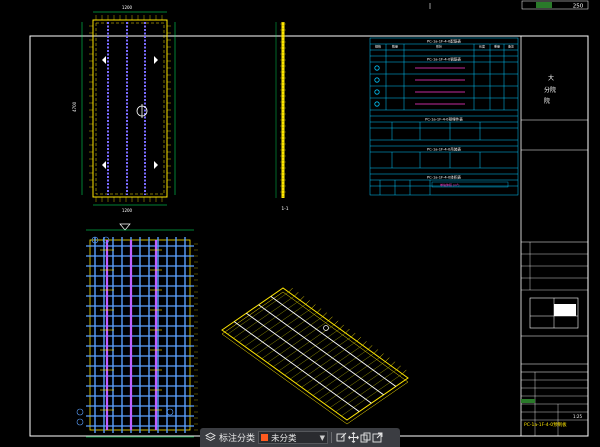 The image size is (600, 447). I want to click on rebar-schedule-tables, so click(444, 116).